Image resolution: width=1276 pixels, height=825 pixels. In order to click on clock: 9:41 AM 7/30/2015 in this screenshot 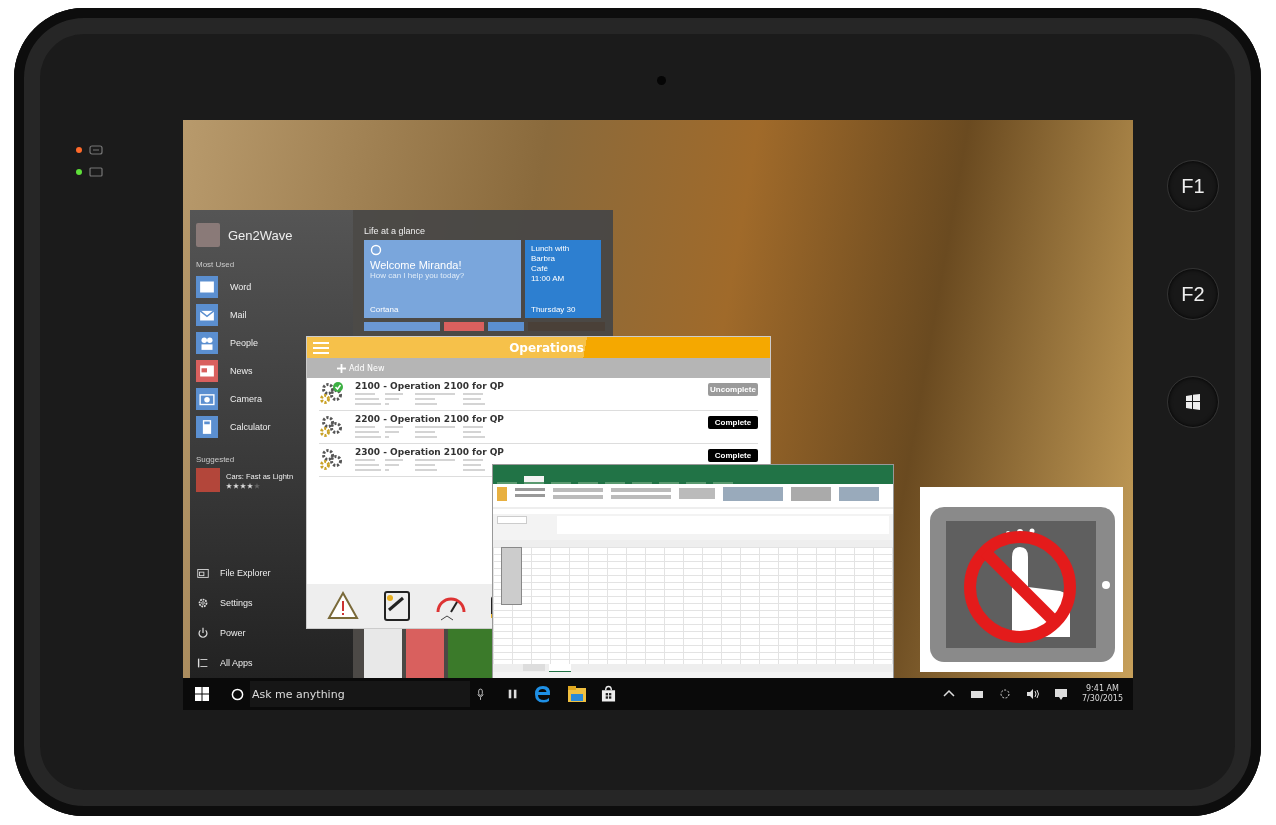, I will do `click(1102, 694)`.